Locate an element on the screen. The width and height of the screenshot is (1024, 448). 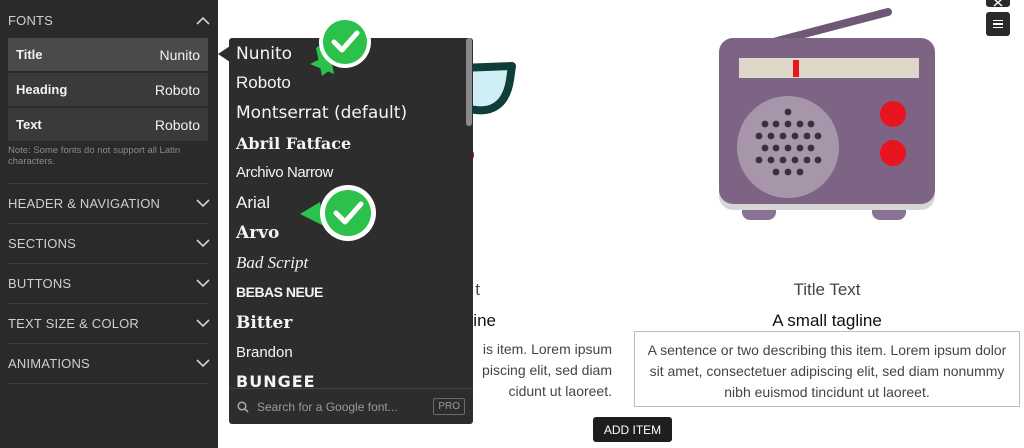
close-button is located at coordinates (998, 3).